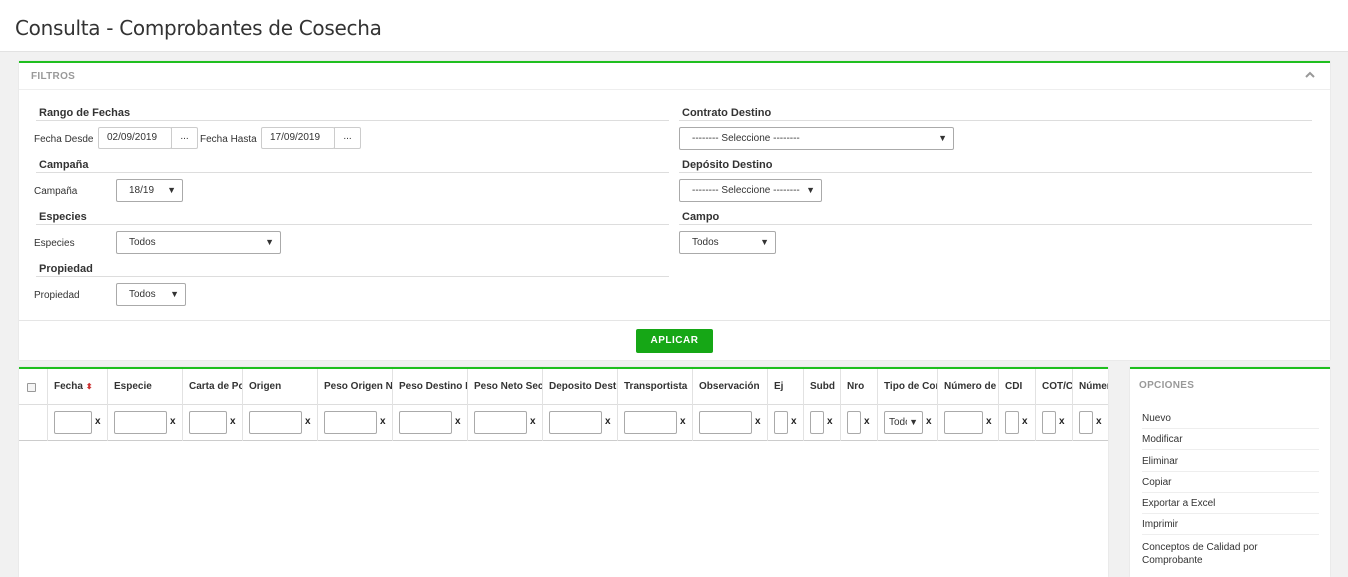 The image size is (1348, 577). Describe the element at coordinates (1049, 422) in the screenshot. I see `filter-input-cot` at that location.